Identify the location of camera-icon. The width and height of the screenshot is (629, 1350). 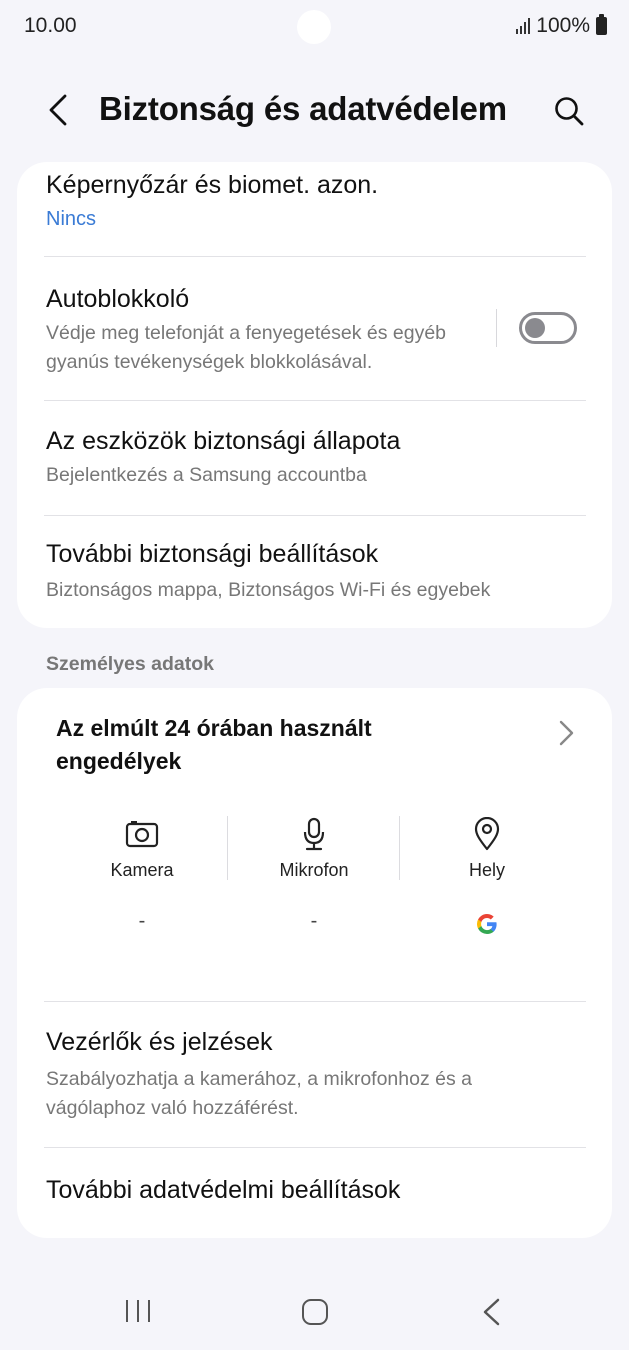
(142, 834).